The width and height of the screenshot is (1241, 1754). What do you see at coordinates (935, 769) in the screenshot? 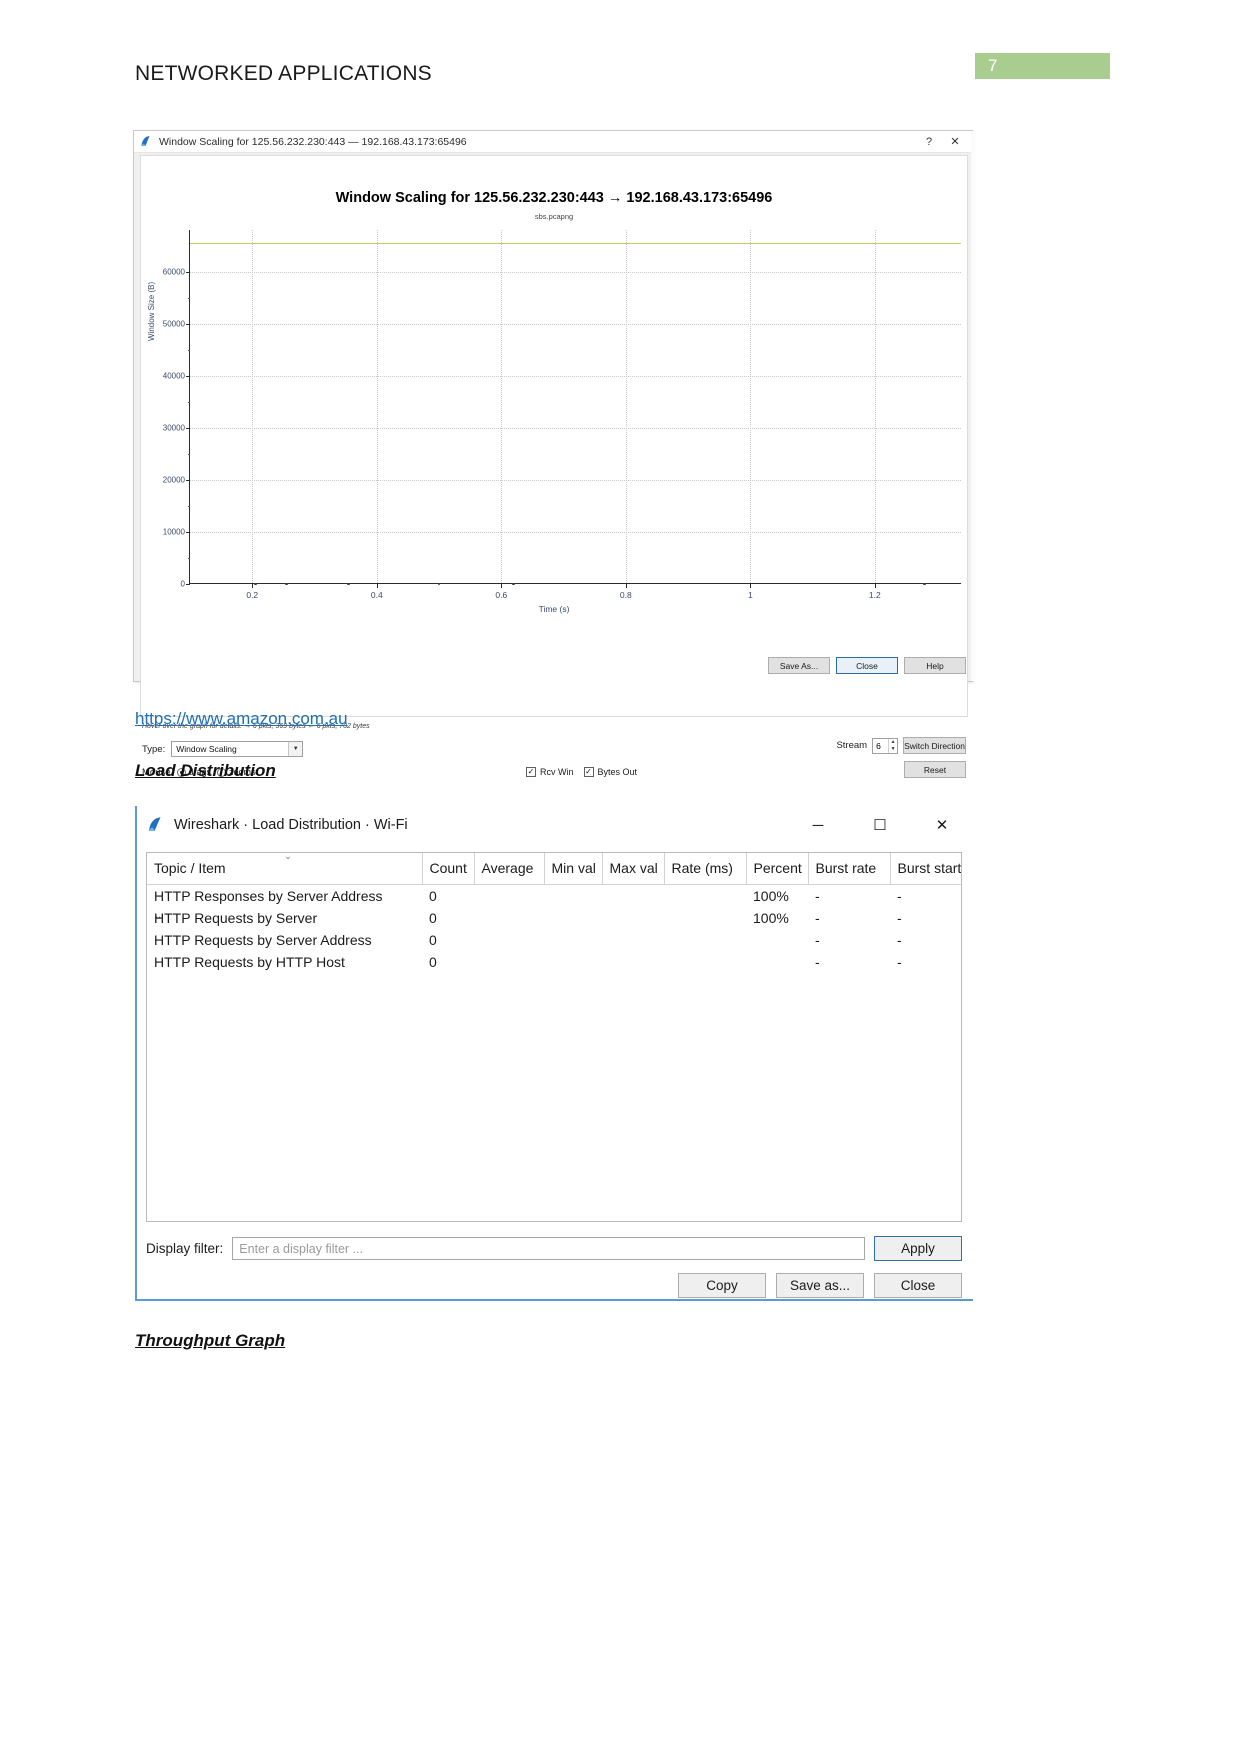
I see `reset-button: Reset` at bounding box center [935, 769].